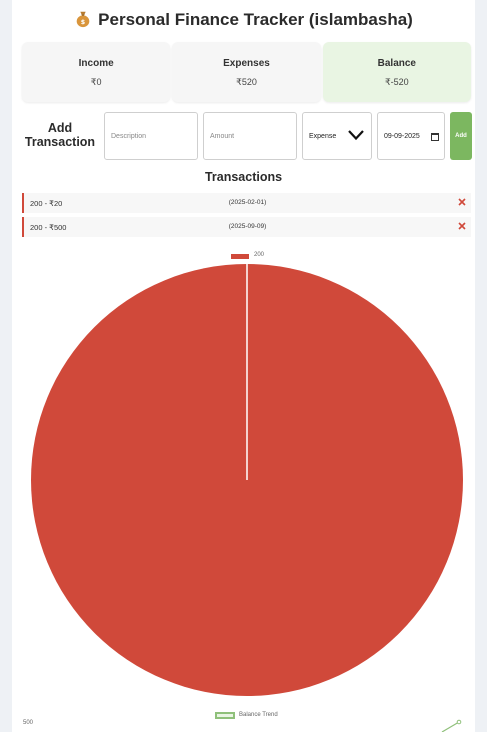  I want to click on summary-cards: Income ₹0 Expenses ₹520 Balance ₹-520, so click(246, 72).